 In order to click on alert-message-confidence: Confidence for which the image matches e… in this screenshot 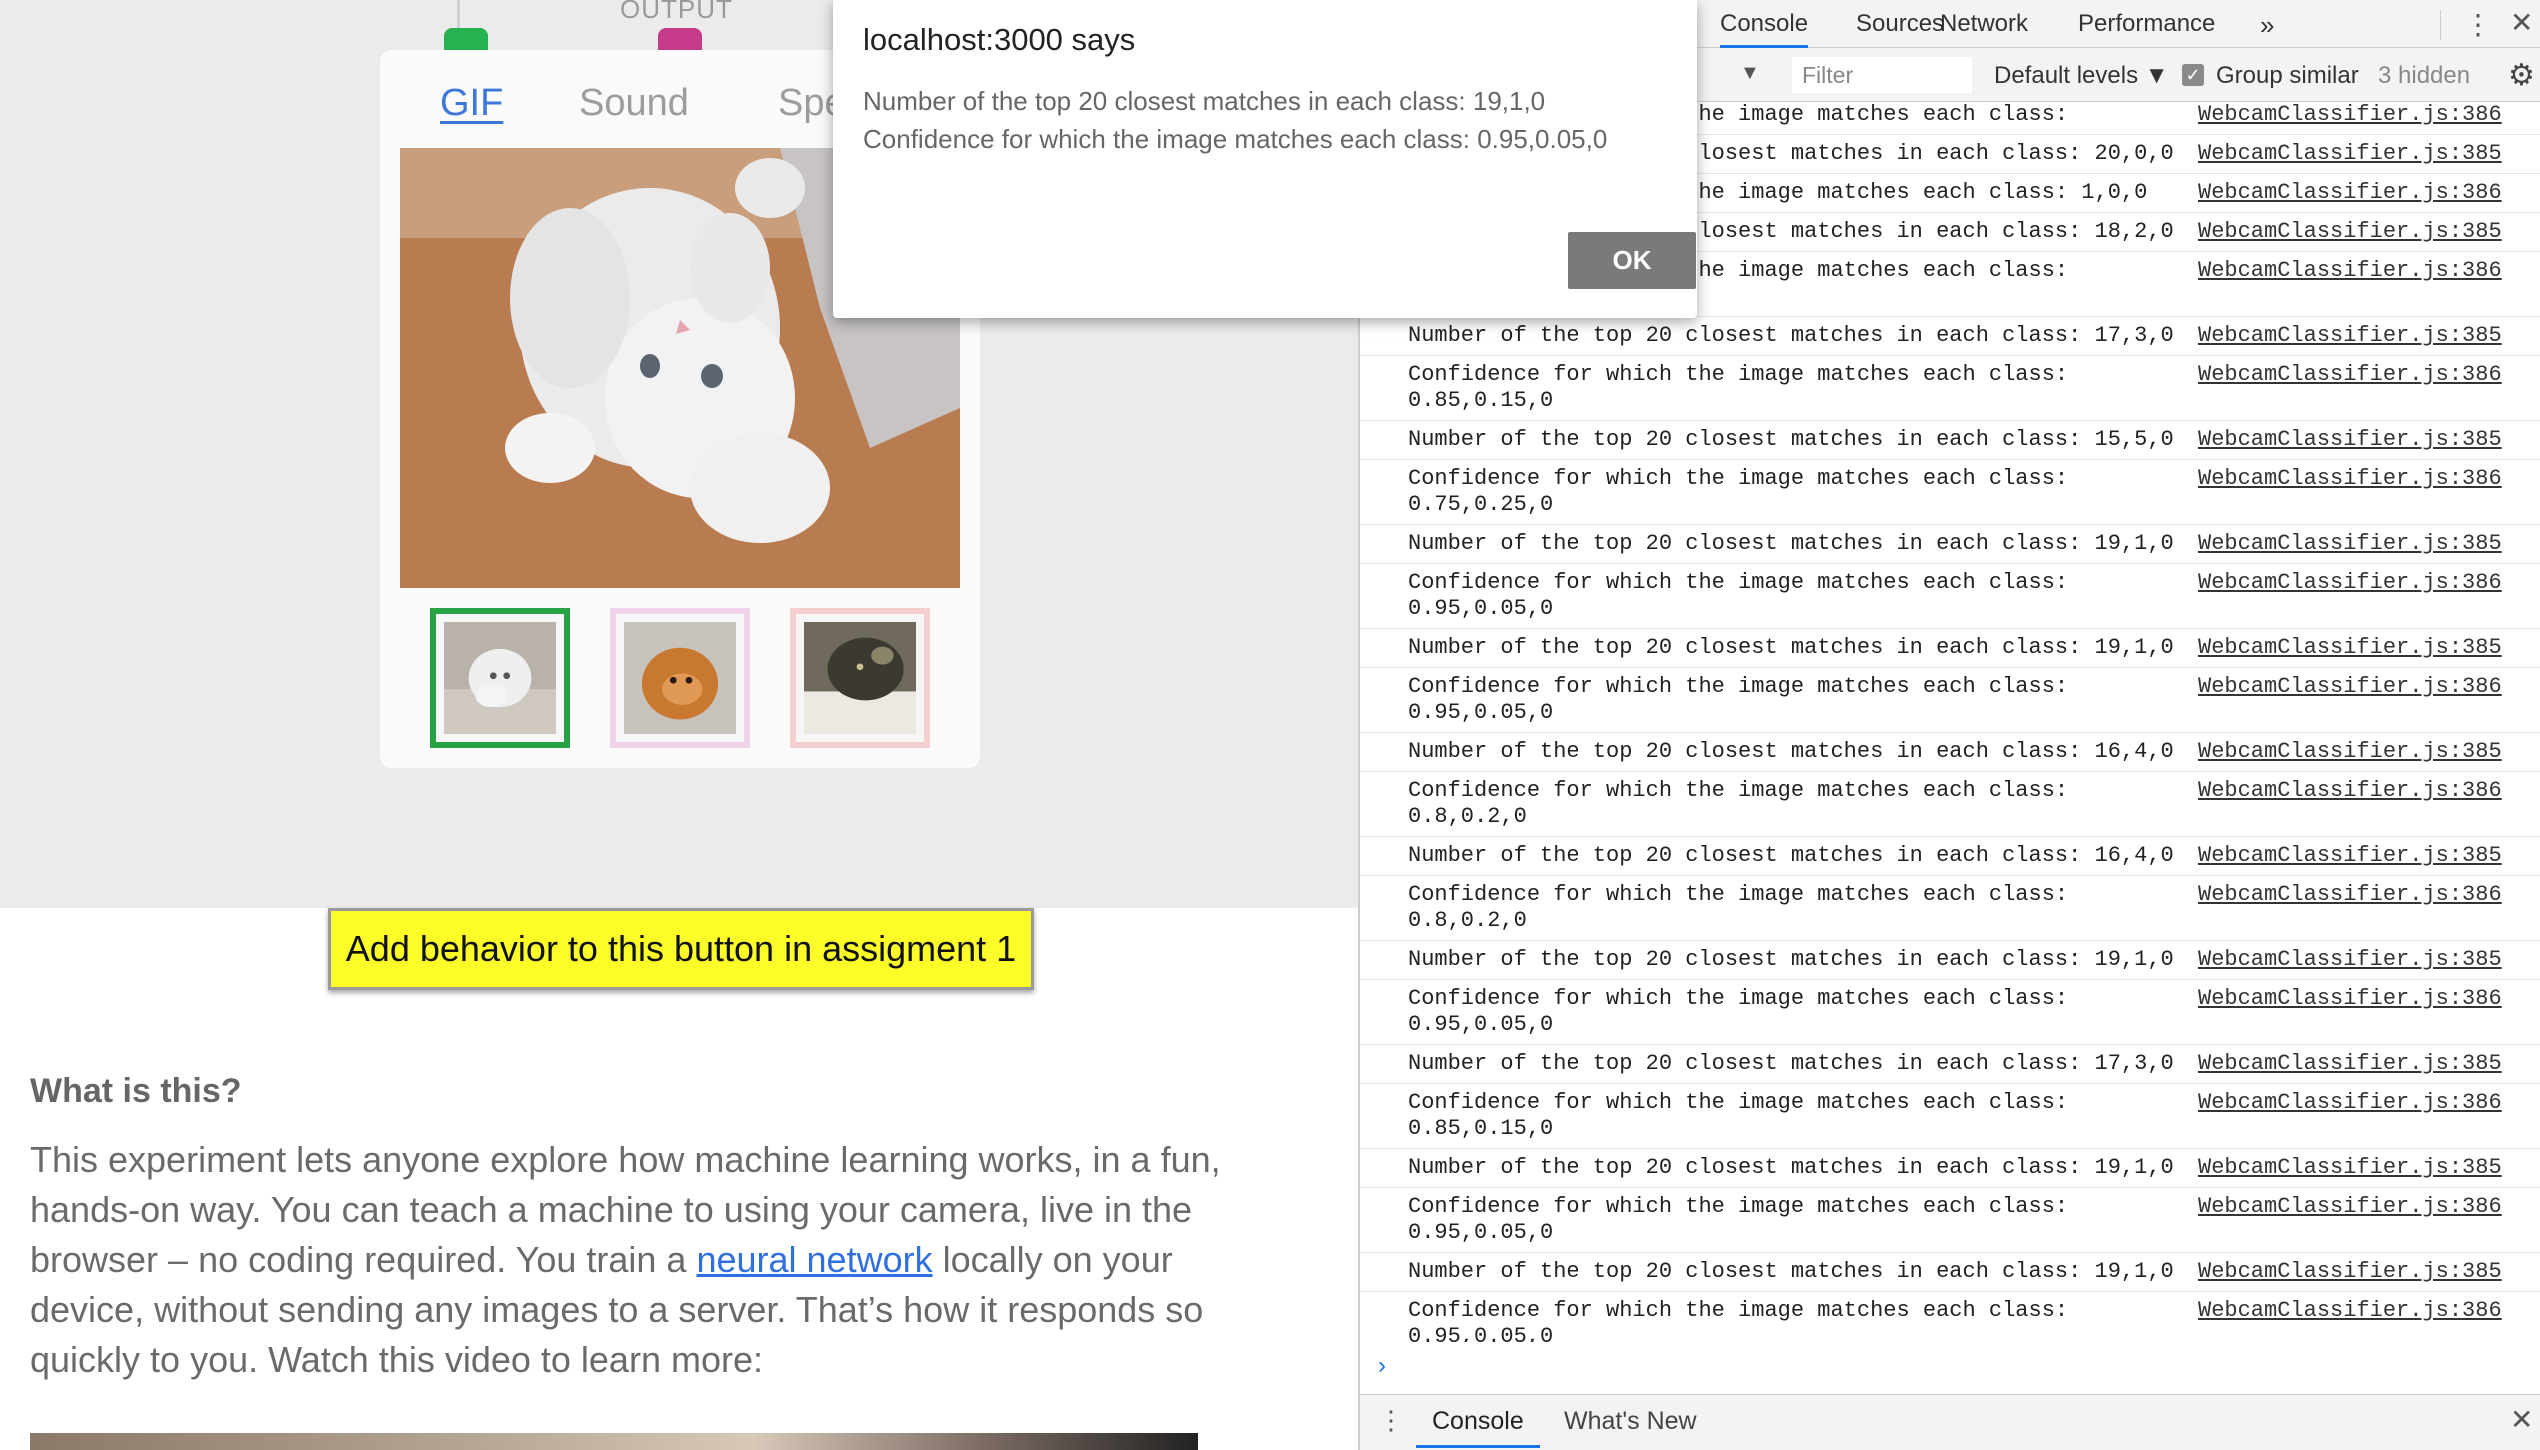, I will do `click(1235, 139)`.